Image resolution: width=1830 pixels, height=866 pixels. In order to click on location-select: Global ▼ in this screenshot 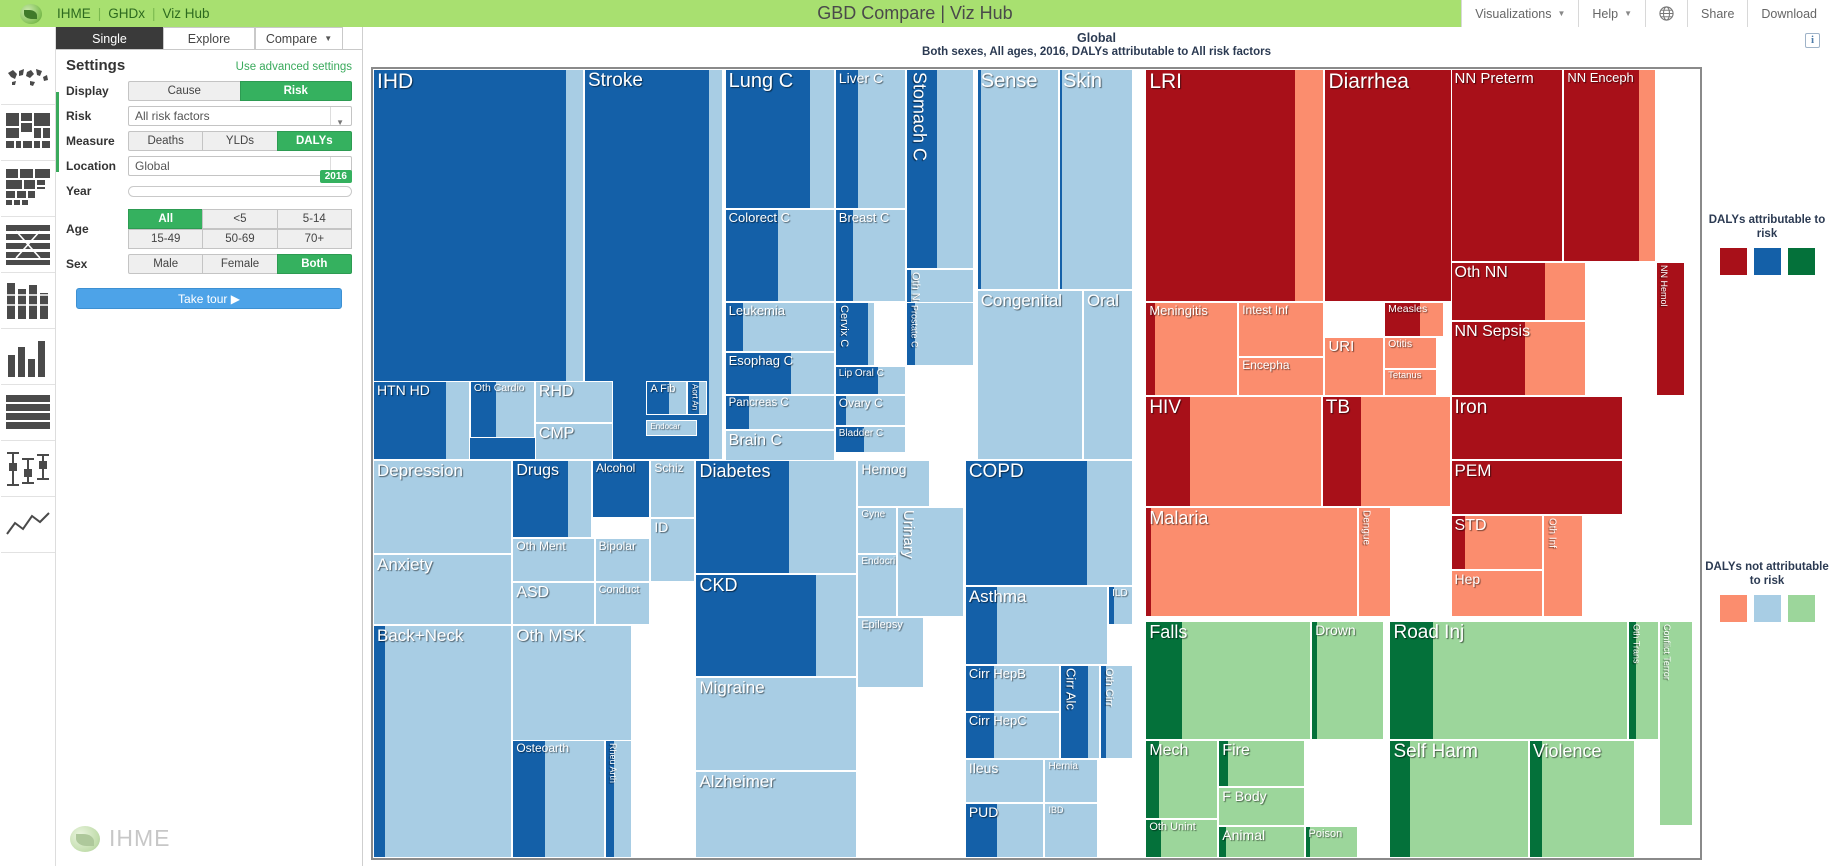, I will do `click(240, 166)`.